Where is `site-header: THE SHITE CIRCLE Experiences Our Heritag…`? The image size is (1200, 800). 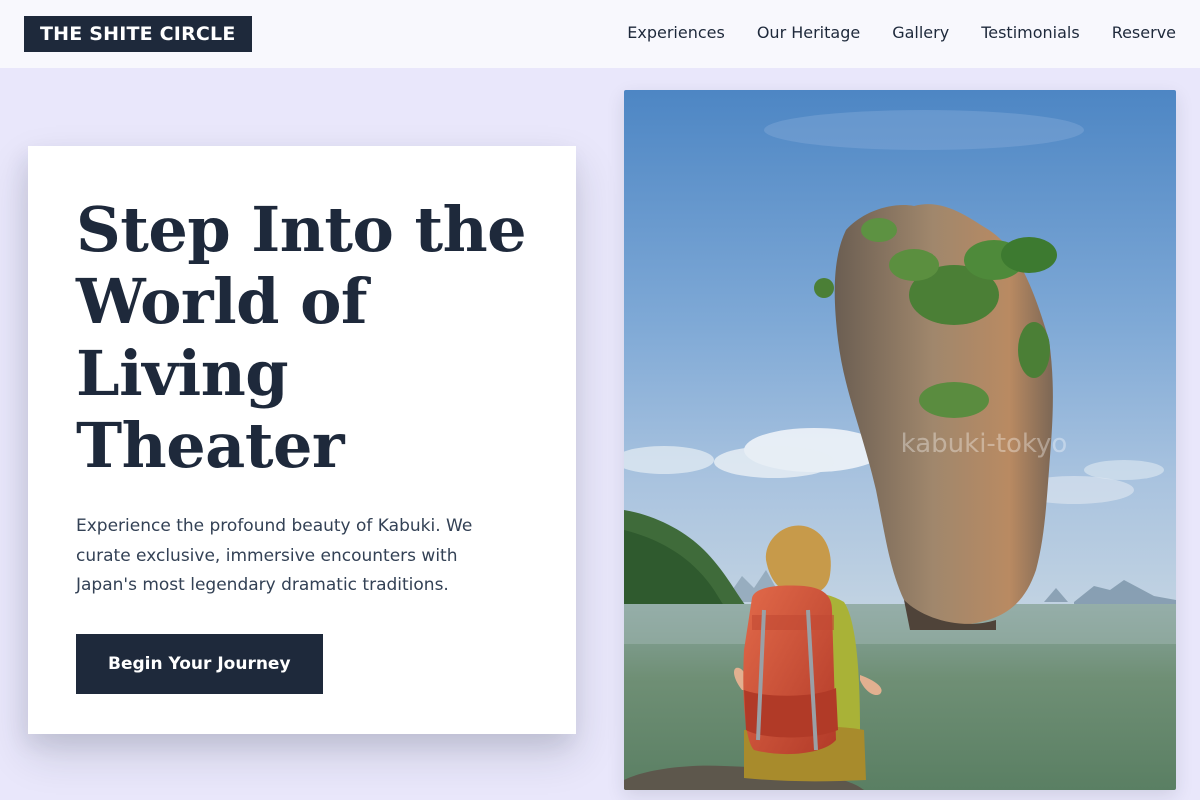 site-header: THE SHITE CIRCLE Experiences Our Heritag… is located at coordinates (600, 34).